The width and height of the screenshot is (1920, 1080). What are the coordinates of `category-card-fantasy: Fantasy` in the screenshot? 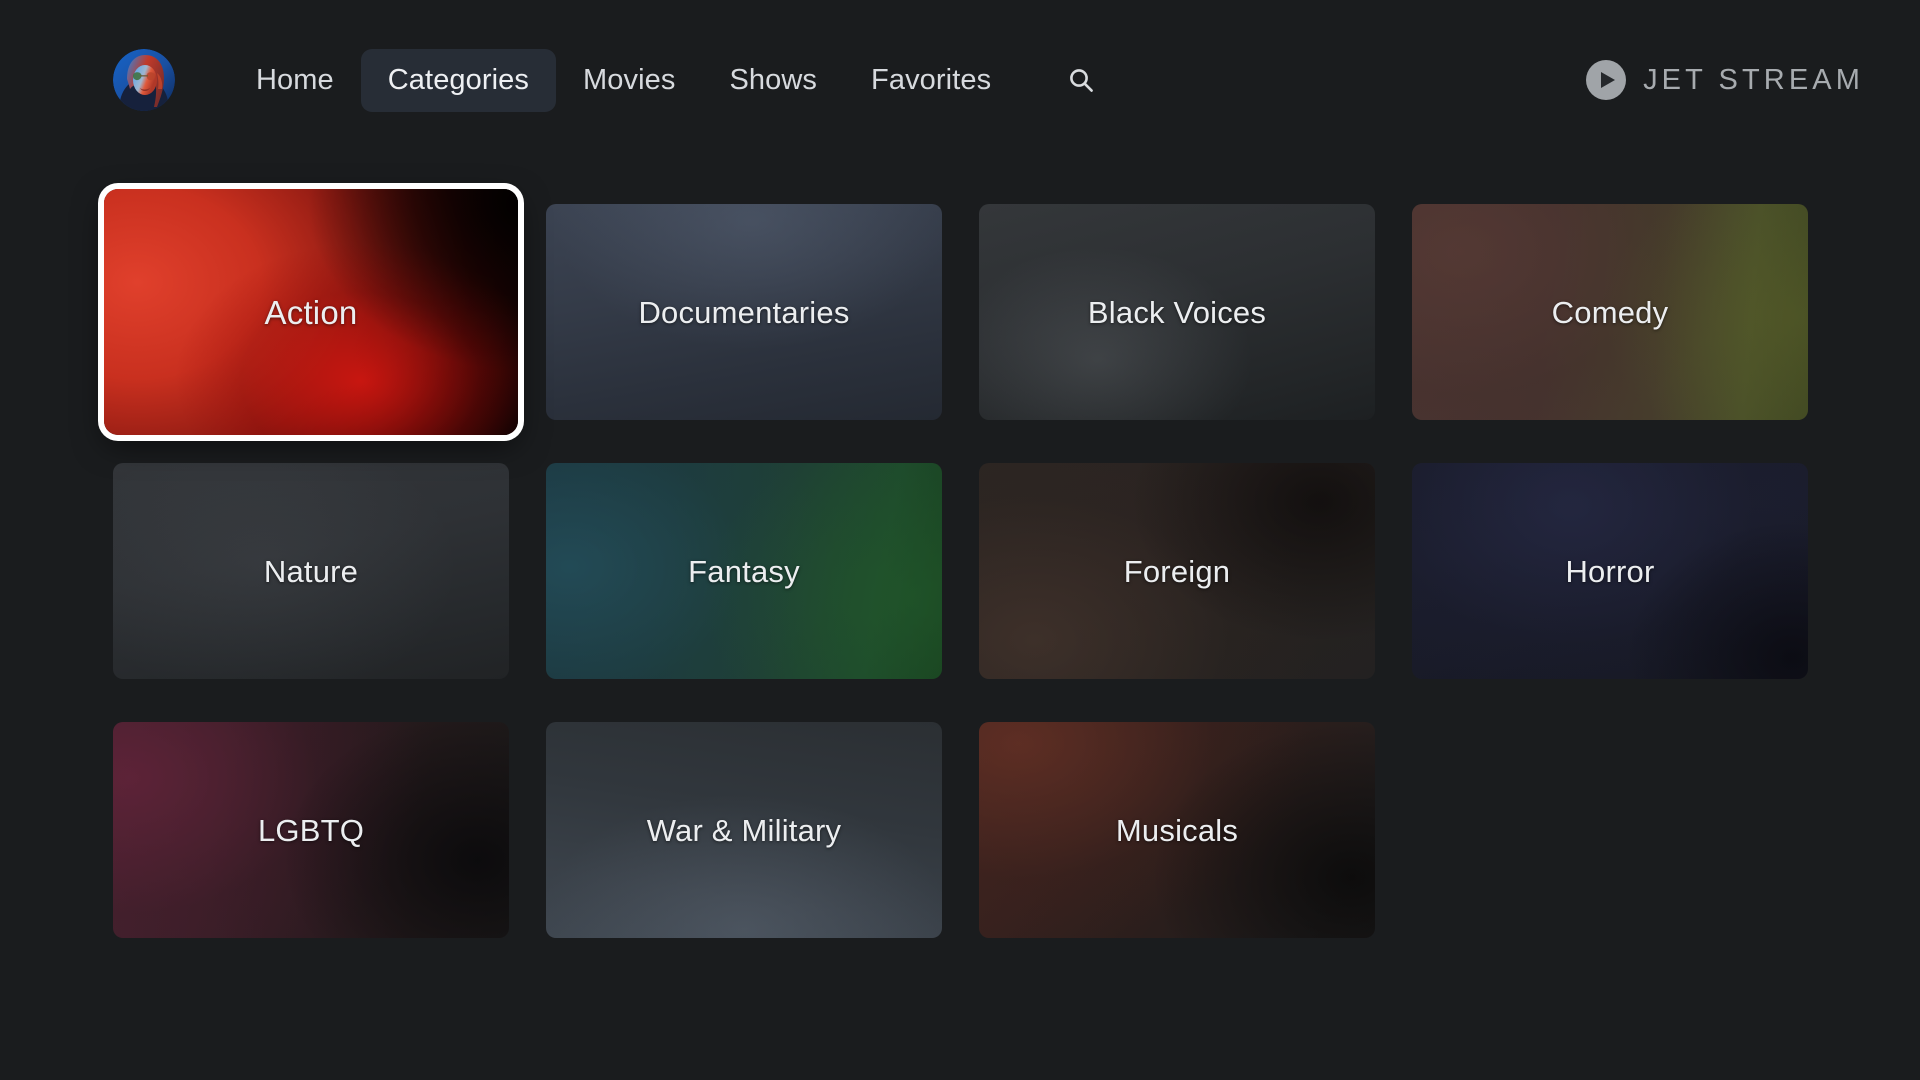 It's located at (744, 571).